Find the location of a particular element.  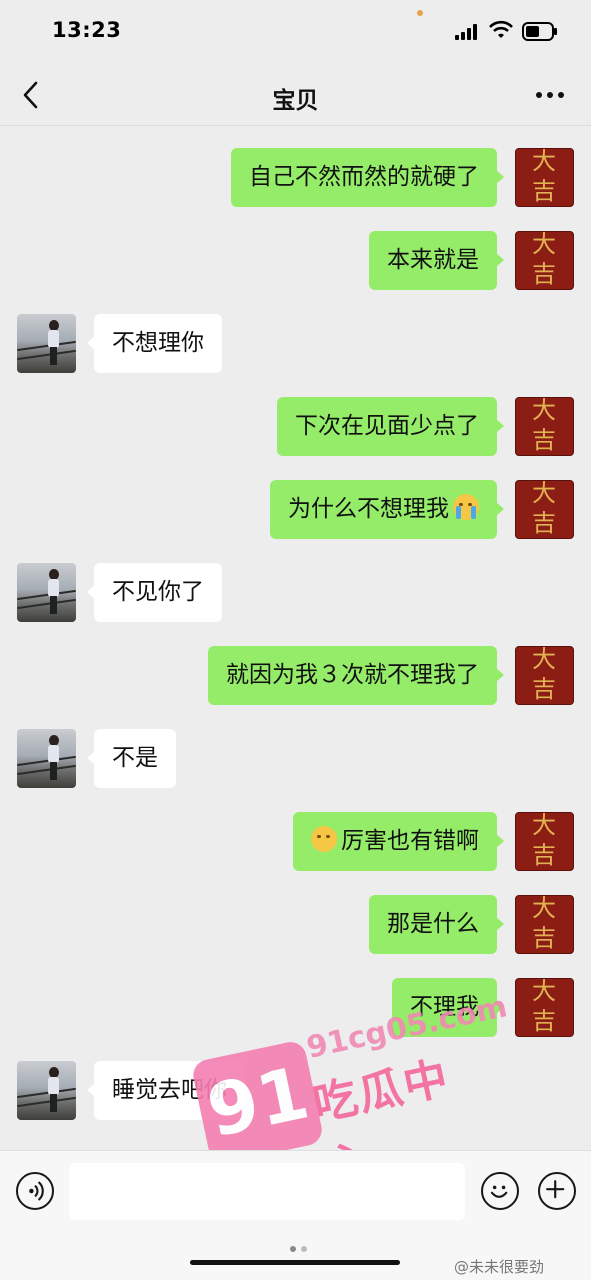

outgoing-message-bubble: 那是什么 is located at coordinates (436, 924).